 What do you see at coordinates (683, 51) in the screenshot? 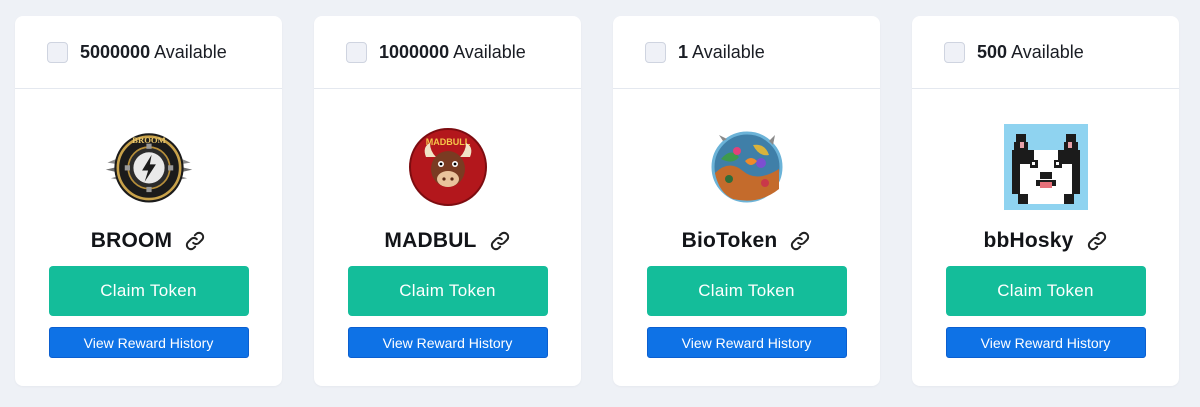
I see `available-count: 1` at bounding box center [683, 51].